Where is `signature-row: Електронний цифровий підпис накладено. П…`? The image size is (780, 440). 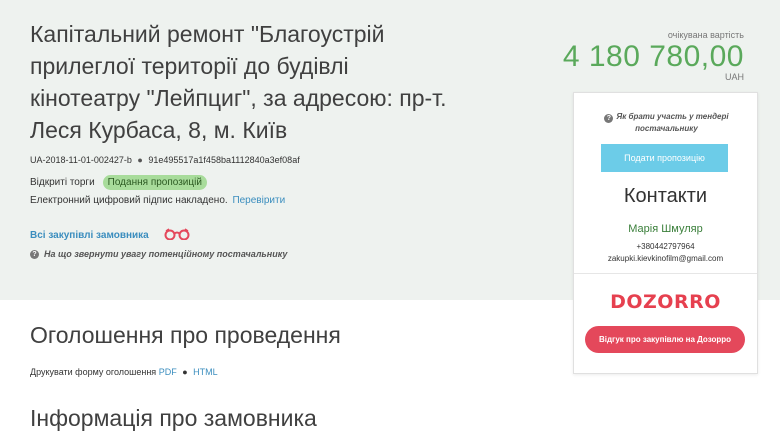
signature-row: Електронний цифровий підпис накладено. П… is located at coordinates (157, 200).